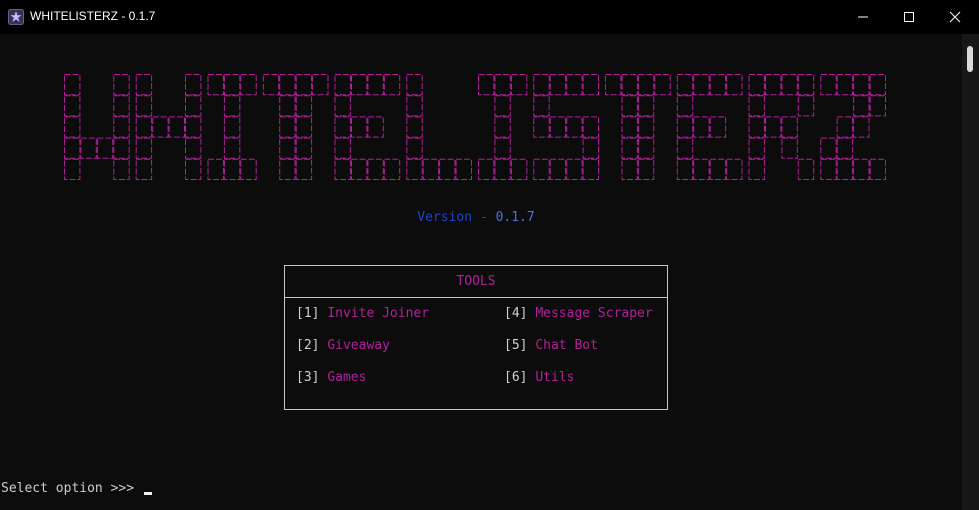 The width and height of the screenshot is (979, 510). Describe the element at coordinates (456, 217) in the screenshot. I see `version-label: Version -` at that location.